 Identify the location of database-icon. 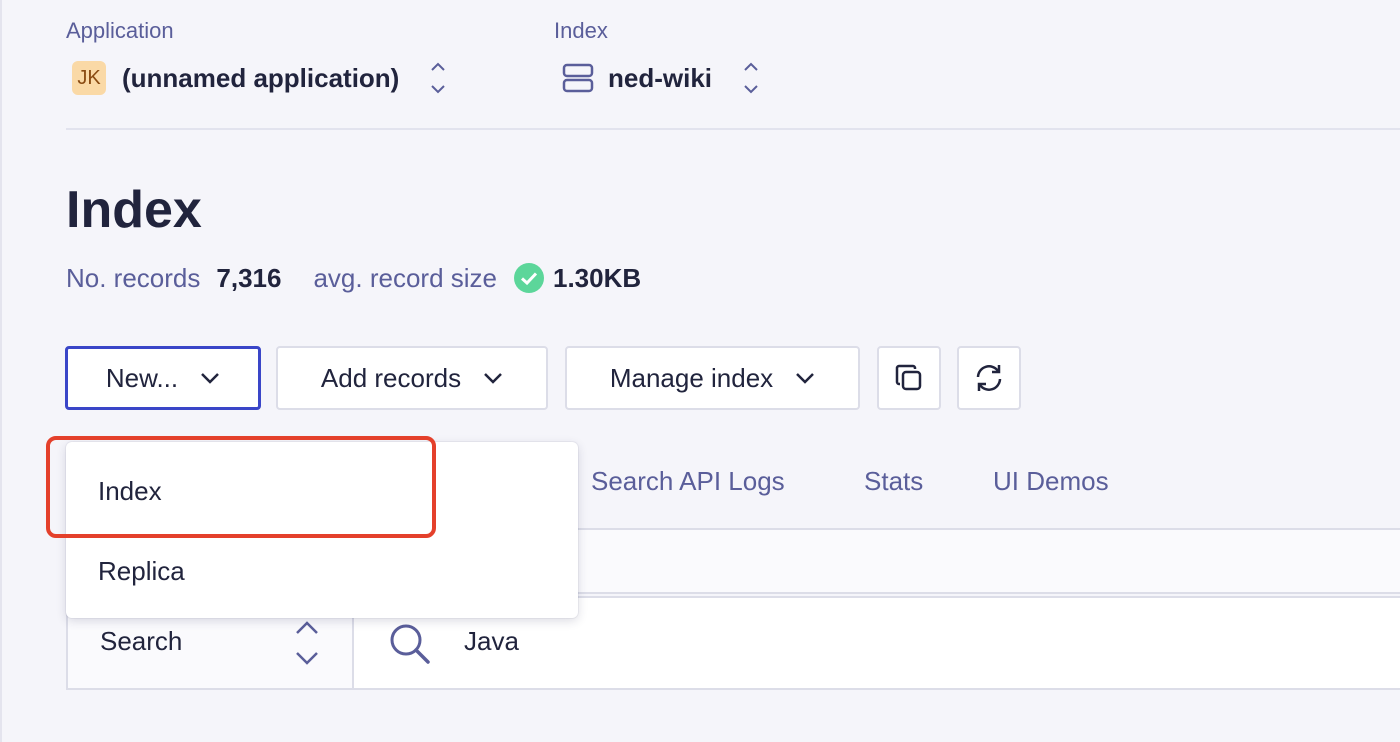
(578, 78).